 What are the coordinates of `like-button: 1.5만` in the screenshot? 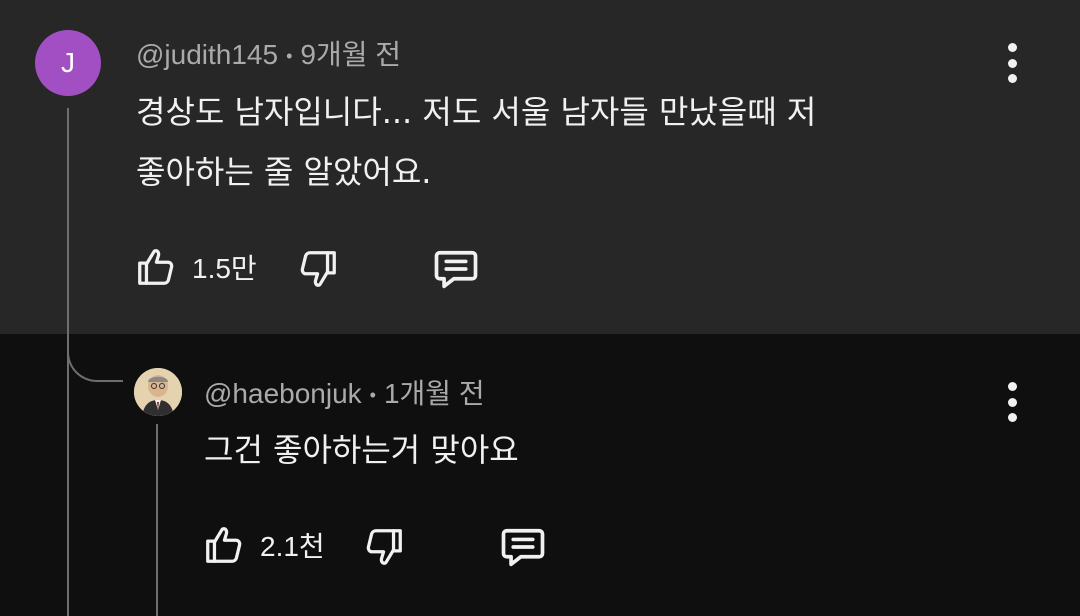 It's located at (195, 267).